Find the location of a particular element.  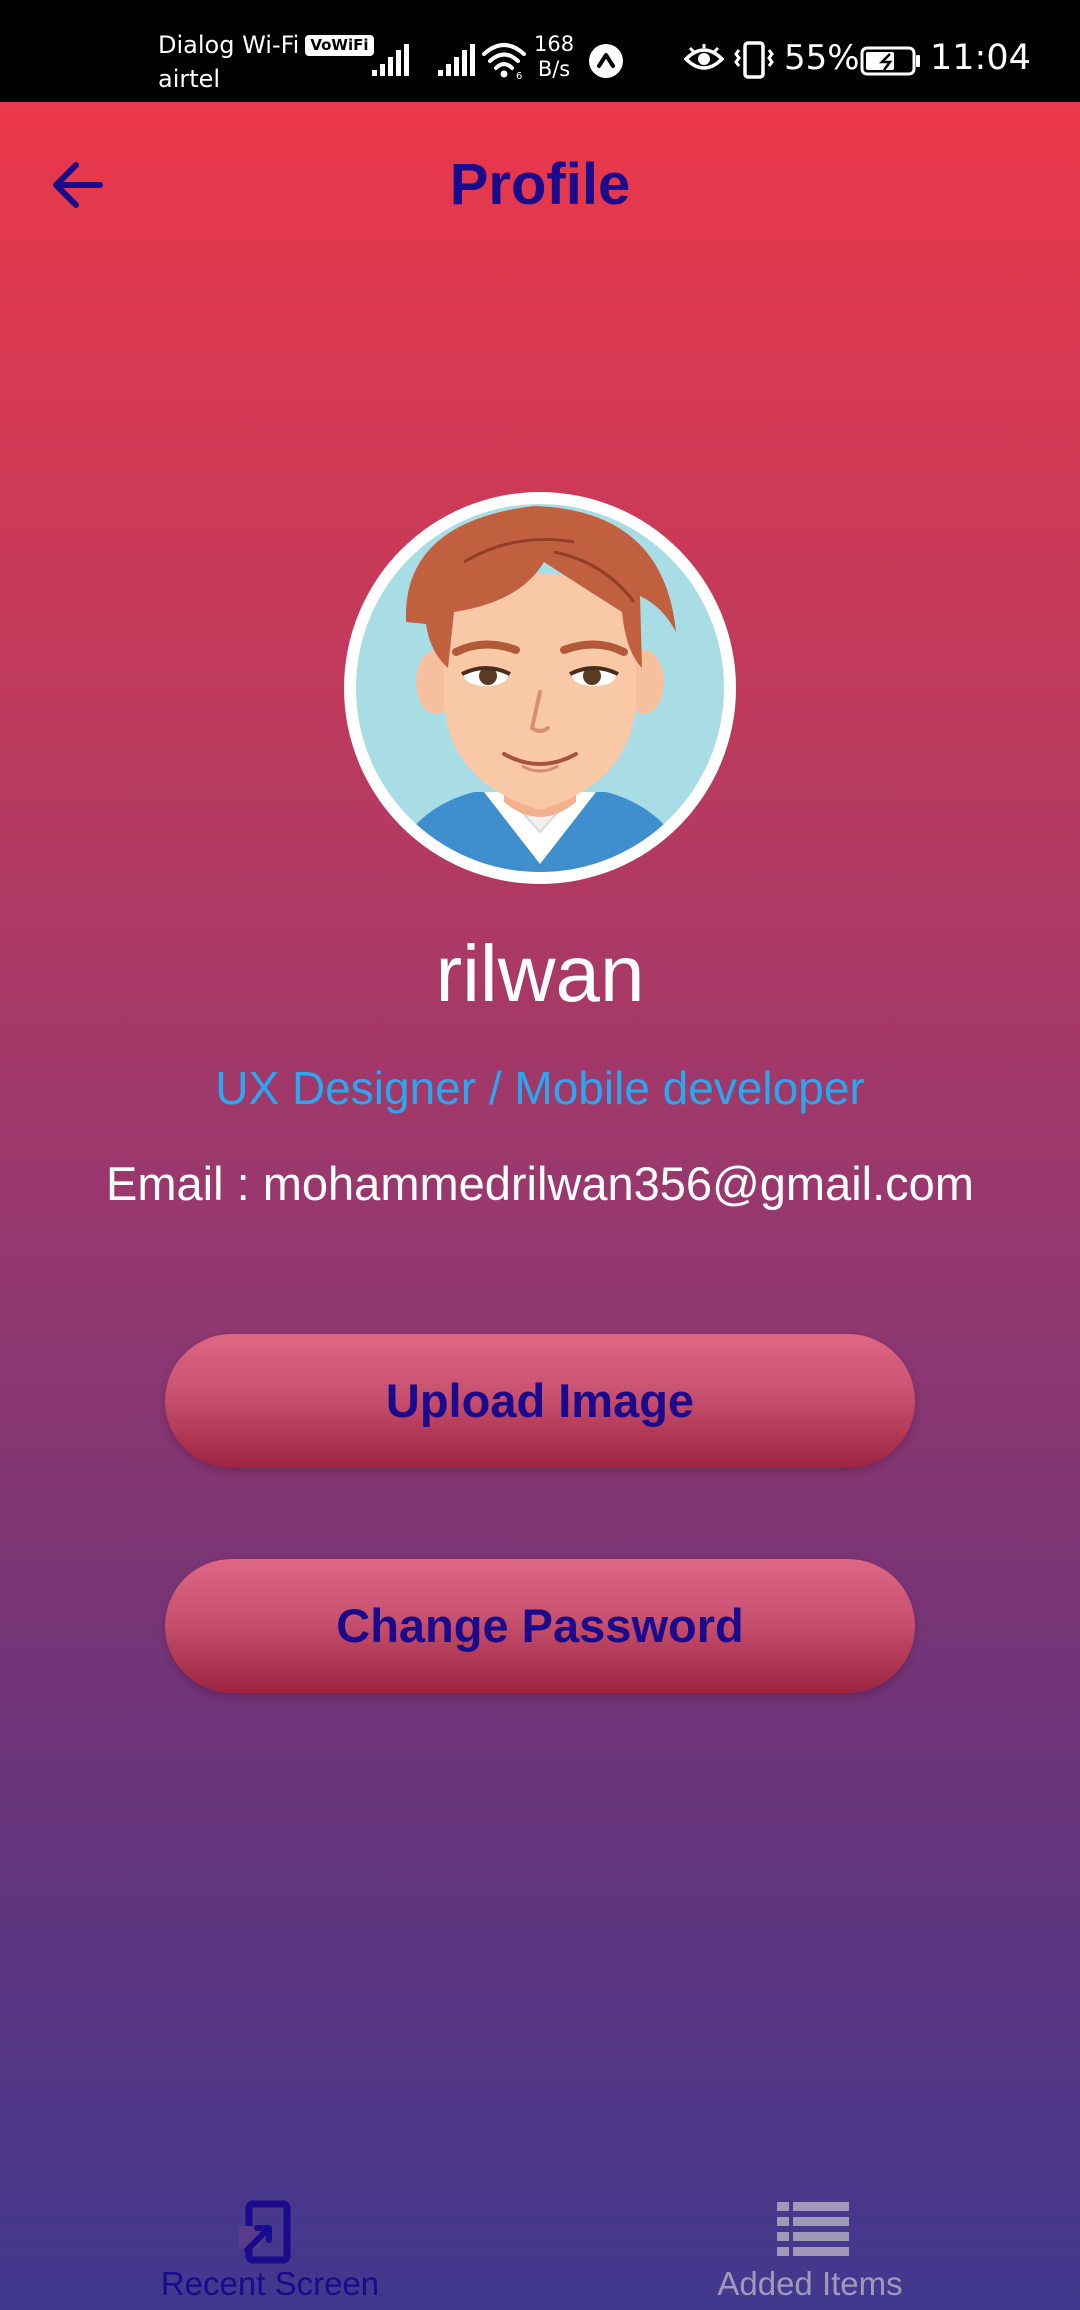

vibrate-icon is located at coordinates (754, 60).